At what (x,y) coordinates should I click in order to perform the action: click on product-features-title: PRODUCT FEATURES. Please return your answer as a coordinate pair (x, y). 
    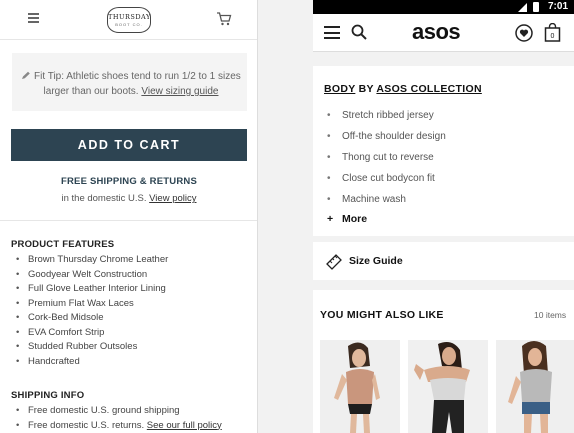
    Looking at the image, I should click on (63, 244).